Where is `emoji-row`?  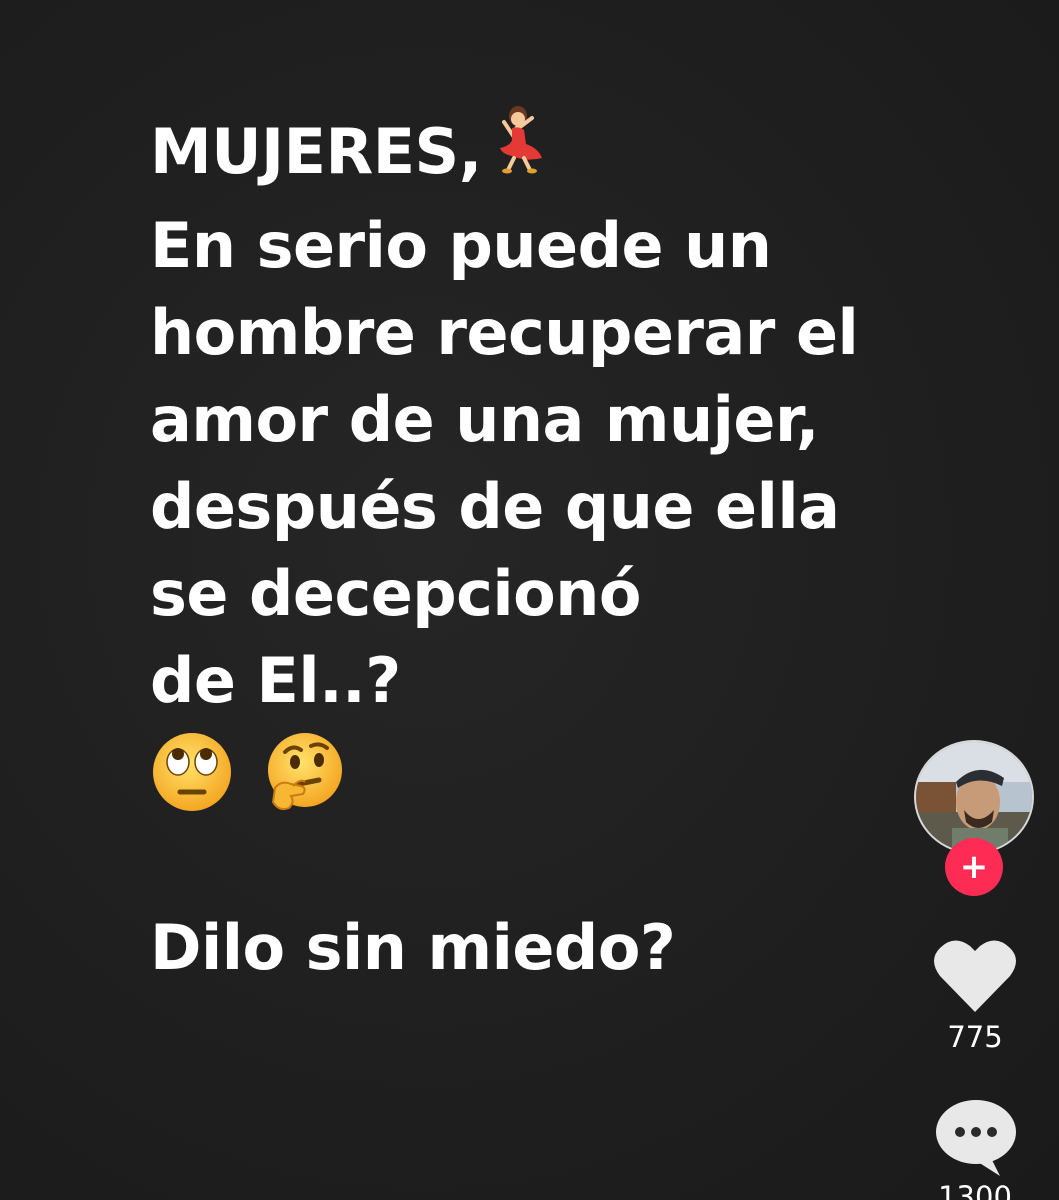
emoji-row is located at coordinates (535, 770).